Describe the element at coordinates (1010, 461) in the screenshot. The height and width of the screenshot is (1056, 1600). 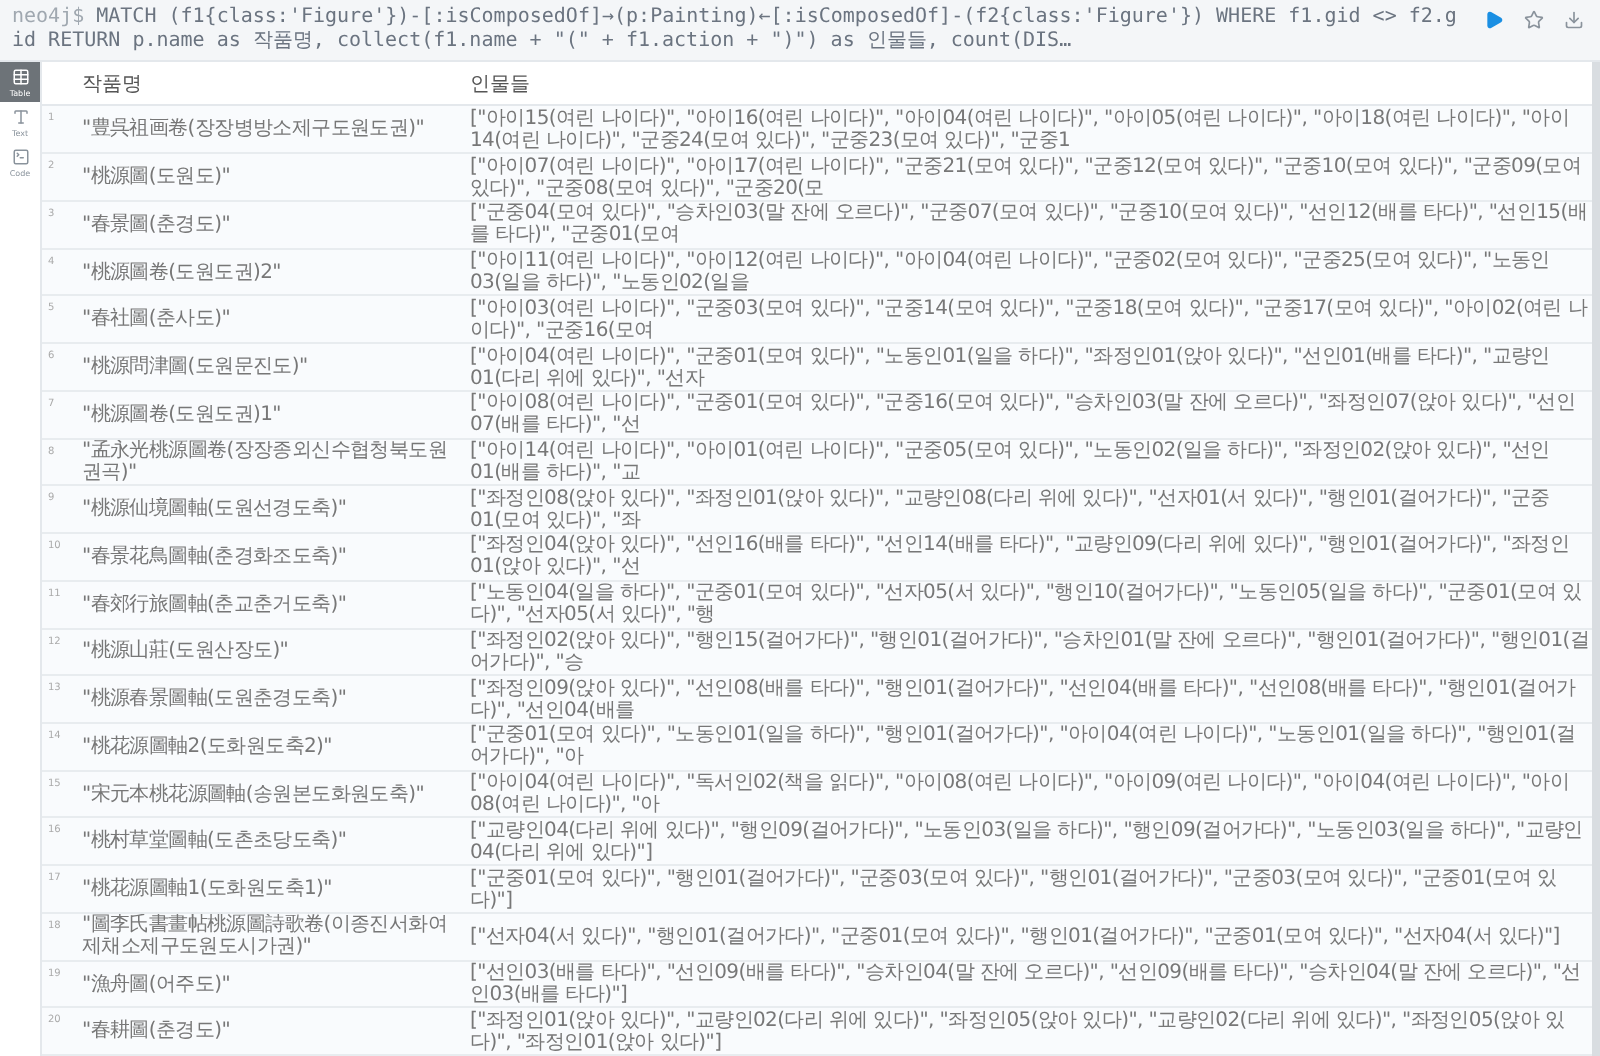
I see `table-cell-text: ["아이14(여린 나이다)", "아이01(여린 나이다)", "군중05(모여 있다)", "노동인02(일을 하다)", "좌정인02(앉아 있다)", "선인01(배를 하다)", "교` at that location.